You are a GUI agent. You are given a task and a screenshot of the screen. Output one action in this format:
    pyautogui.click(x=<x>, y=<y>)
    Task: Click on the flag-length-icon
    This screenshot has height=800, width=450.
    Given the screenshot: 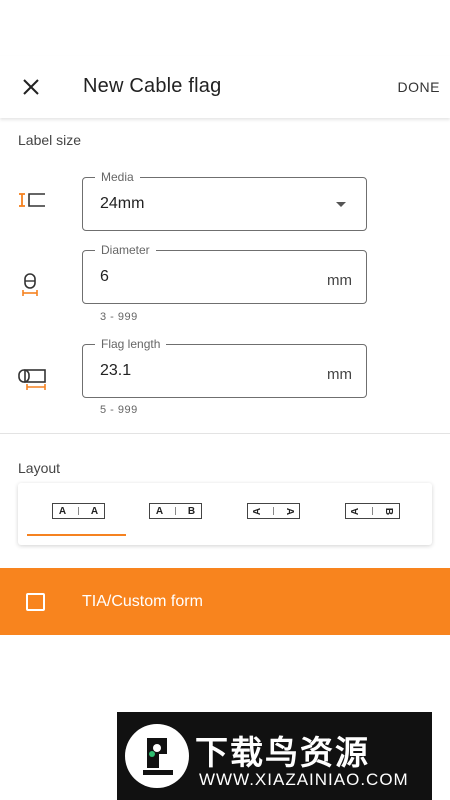 What is the action you would take?
    pyautogui.click(x=32, y=379)
    